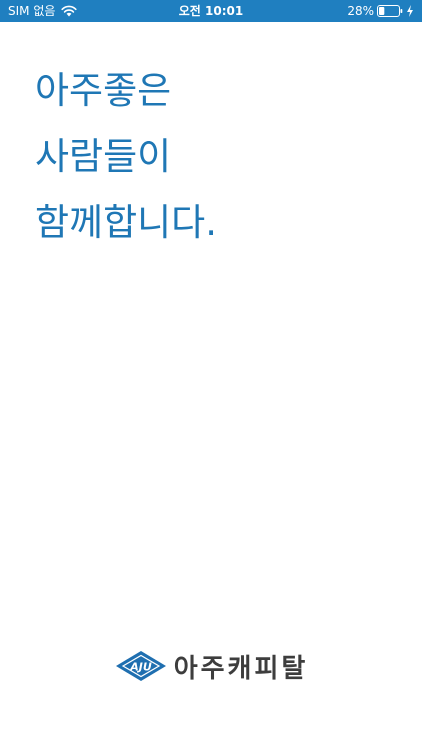  Describe the element at coordinates (126, 222) in the screenshot. I see `slogan-line-3: 함께합니다.` at that location.